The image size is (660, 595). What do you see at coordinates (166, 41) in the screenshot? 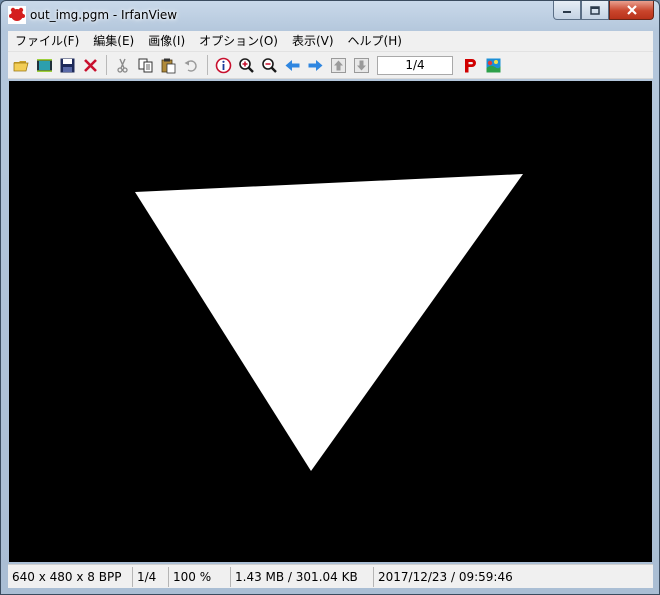
I see `menu-image: 画像(I)` at bounding box center [166, 41].